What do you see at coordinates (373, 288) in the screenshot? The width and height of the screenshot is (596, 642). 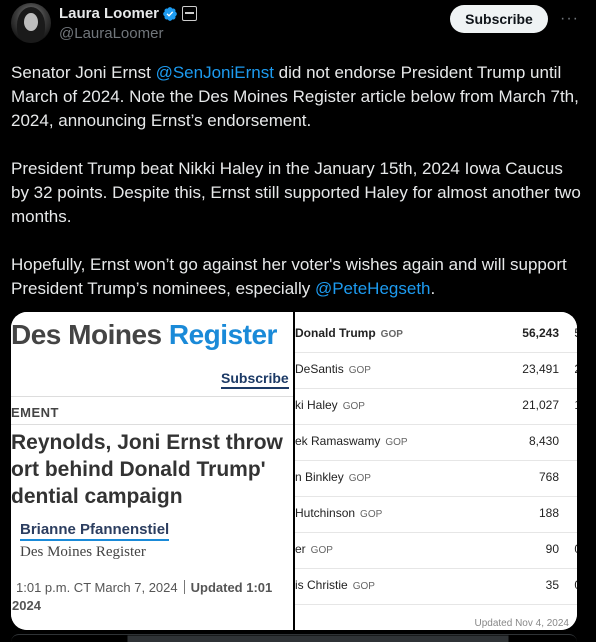 I see `mention-link: @PeteHegseth` at bounding box center [373, 288].